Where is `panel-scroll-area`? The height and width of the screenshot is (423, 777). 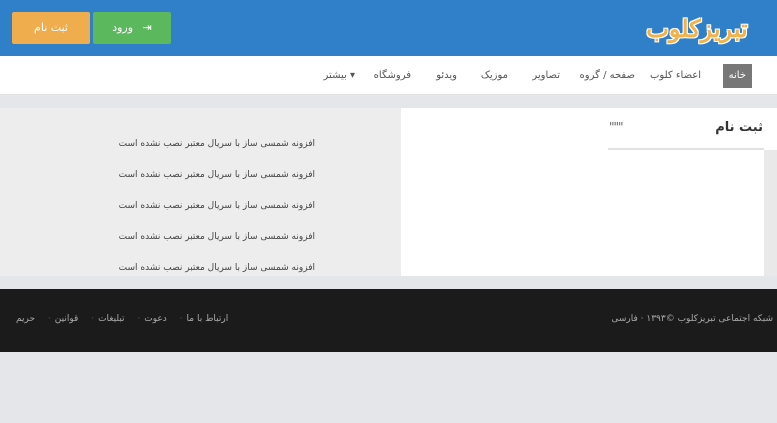 panel-scroll-area is located at coordinates (770, 213).